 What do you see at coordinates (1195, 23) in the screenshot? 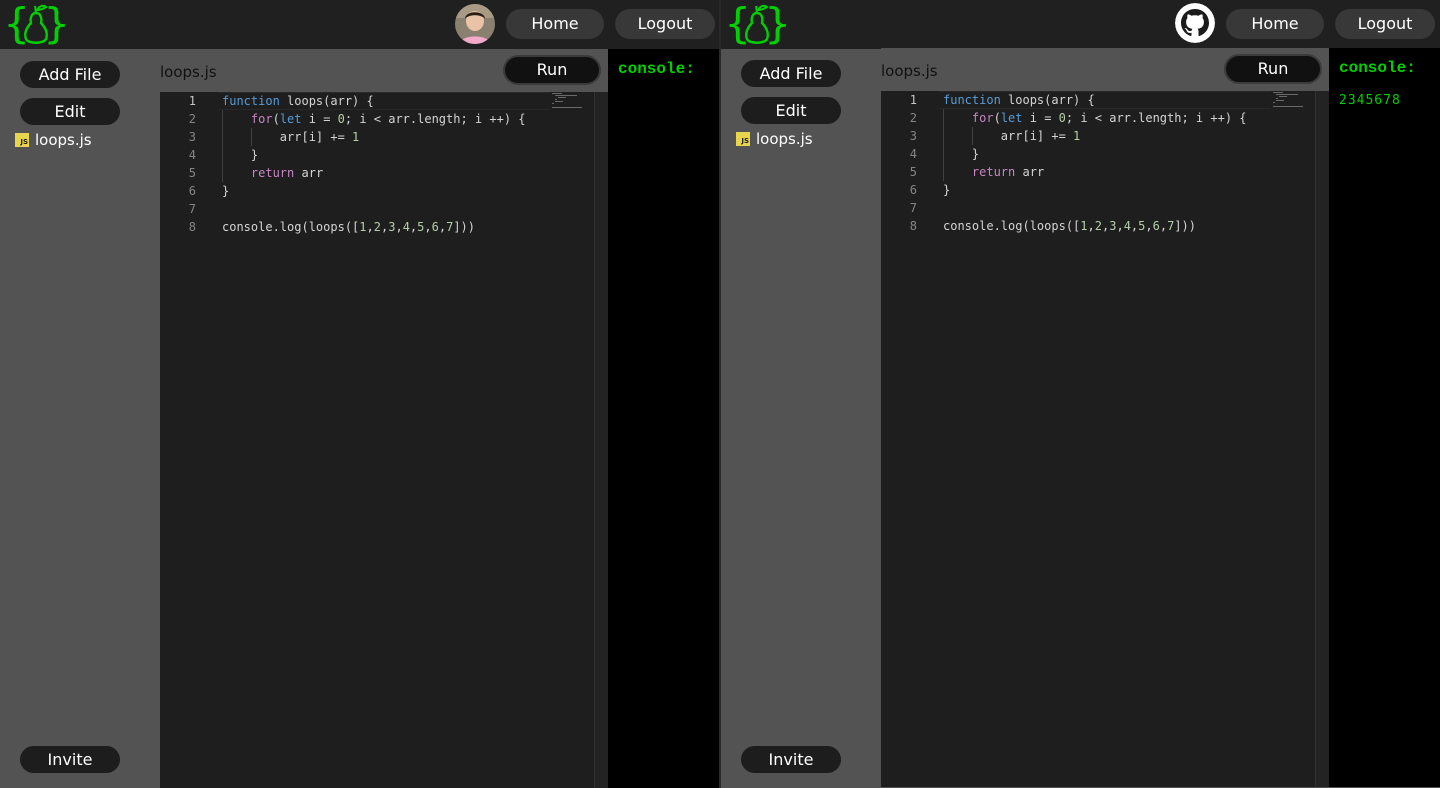
I see `github-icon` at bounding box center [1195, 23].